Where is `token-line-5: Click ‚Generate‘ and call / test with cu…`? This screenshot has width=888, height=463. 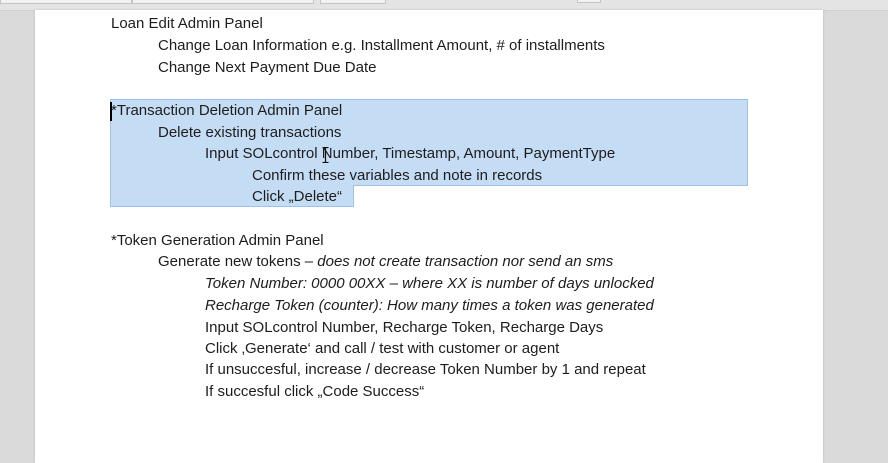 token-line-5: Click ‚Generate‘ and call / test with cu… is located at coordinates (382, 348).